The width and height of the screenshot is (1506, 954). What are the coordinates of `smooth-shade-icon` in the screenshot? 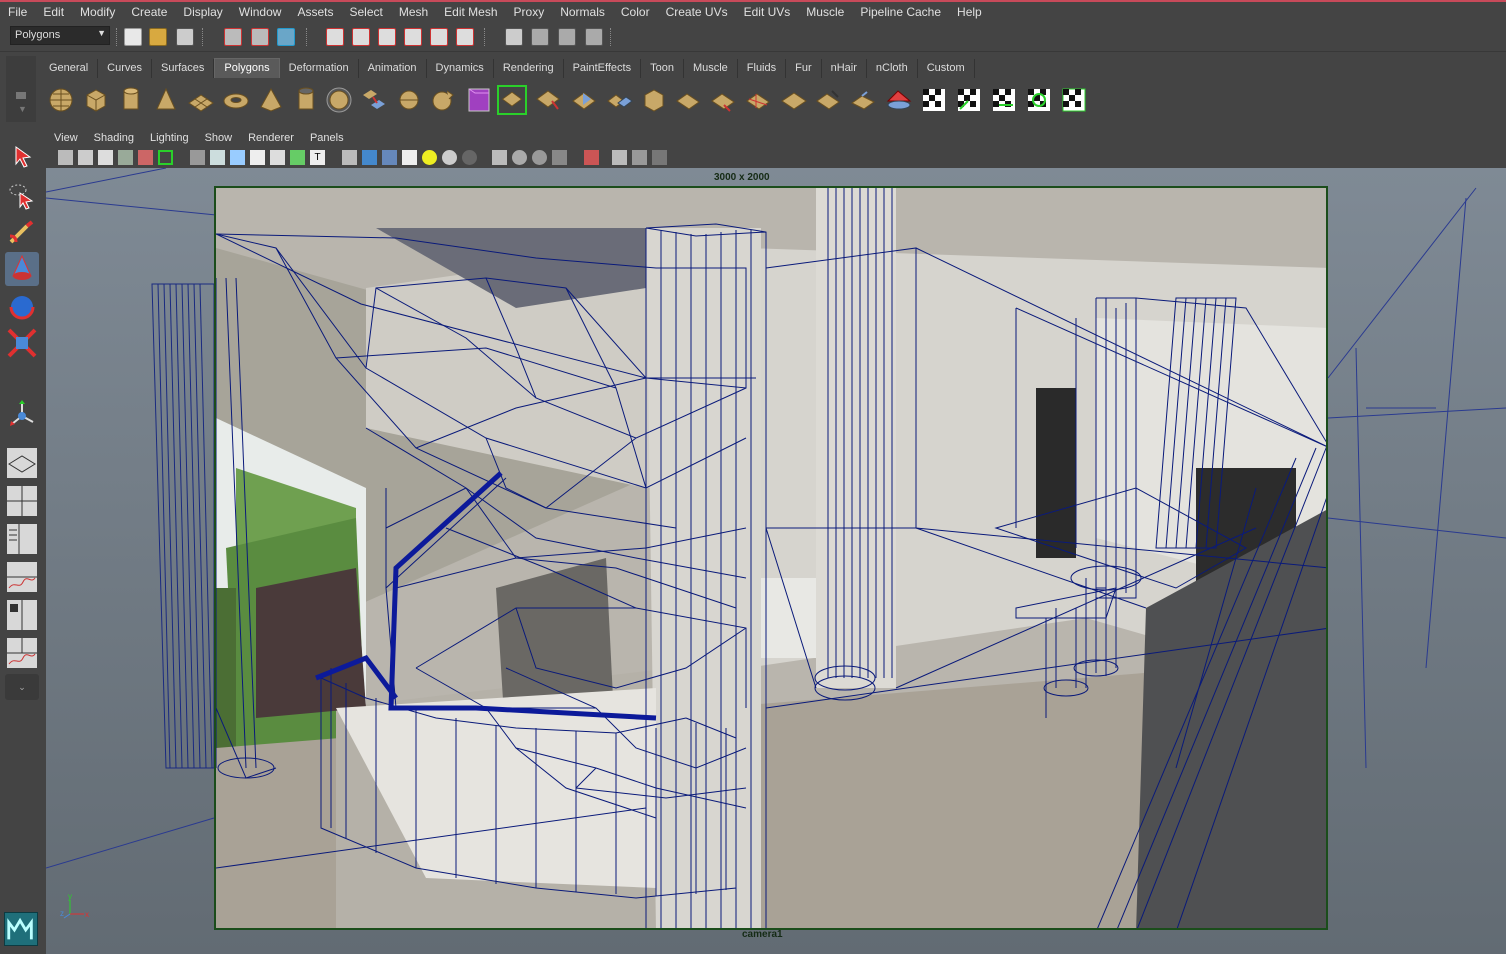 It's located at (369, 157).